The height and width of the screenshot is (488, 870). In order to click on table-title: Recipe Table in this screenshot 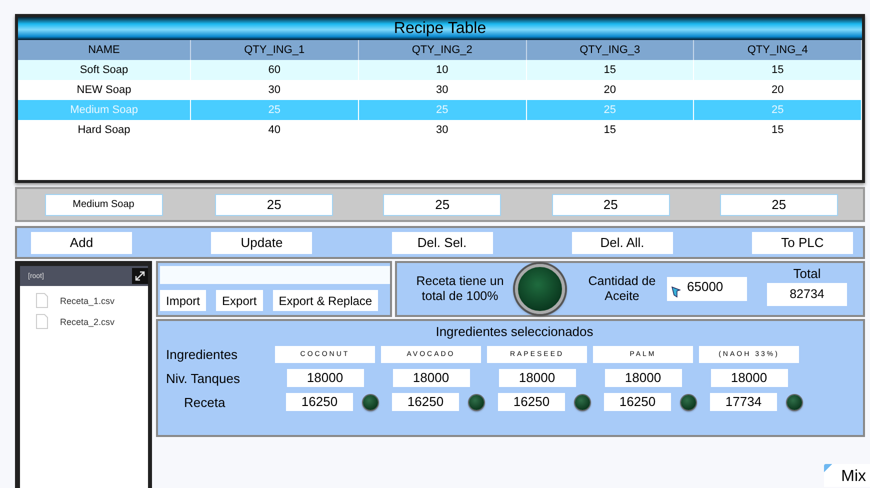, I will do `click(440, 28)`.